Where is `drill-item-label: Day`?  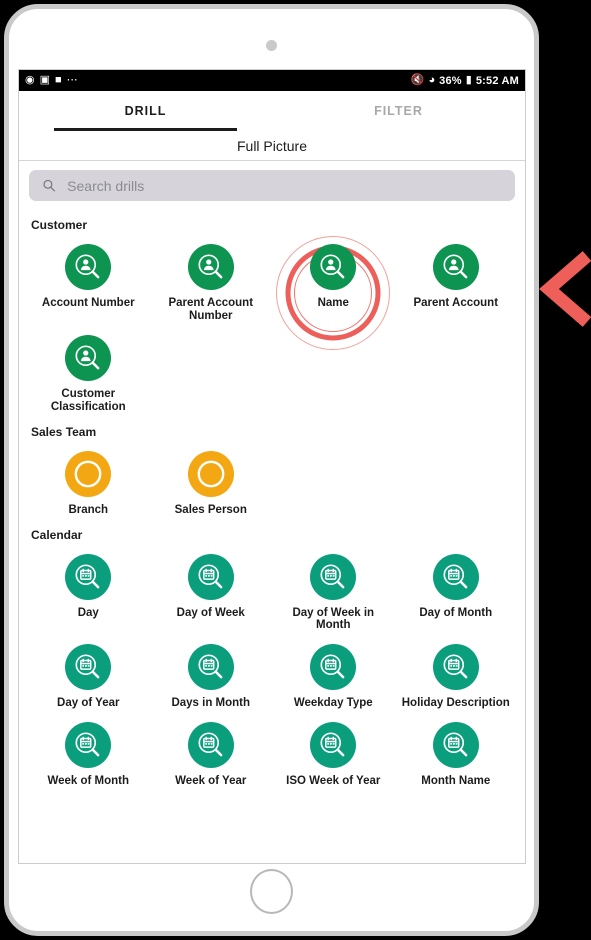
drill-item-label: Day is located at coordinates (88, 612).